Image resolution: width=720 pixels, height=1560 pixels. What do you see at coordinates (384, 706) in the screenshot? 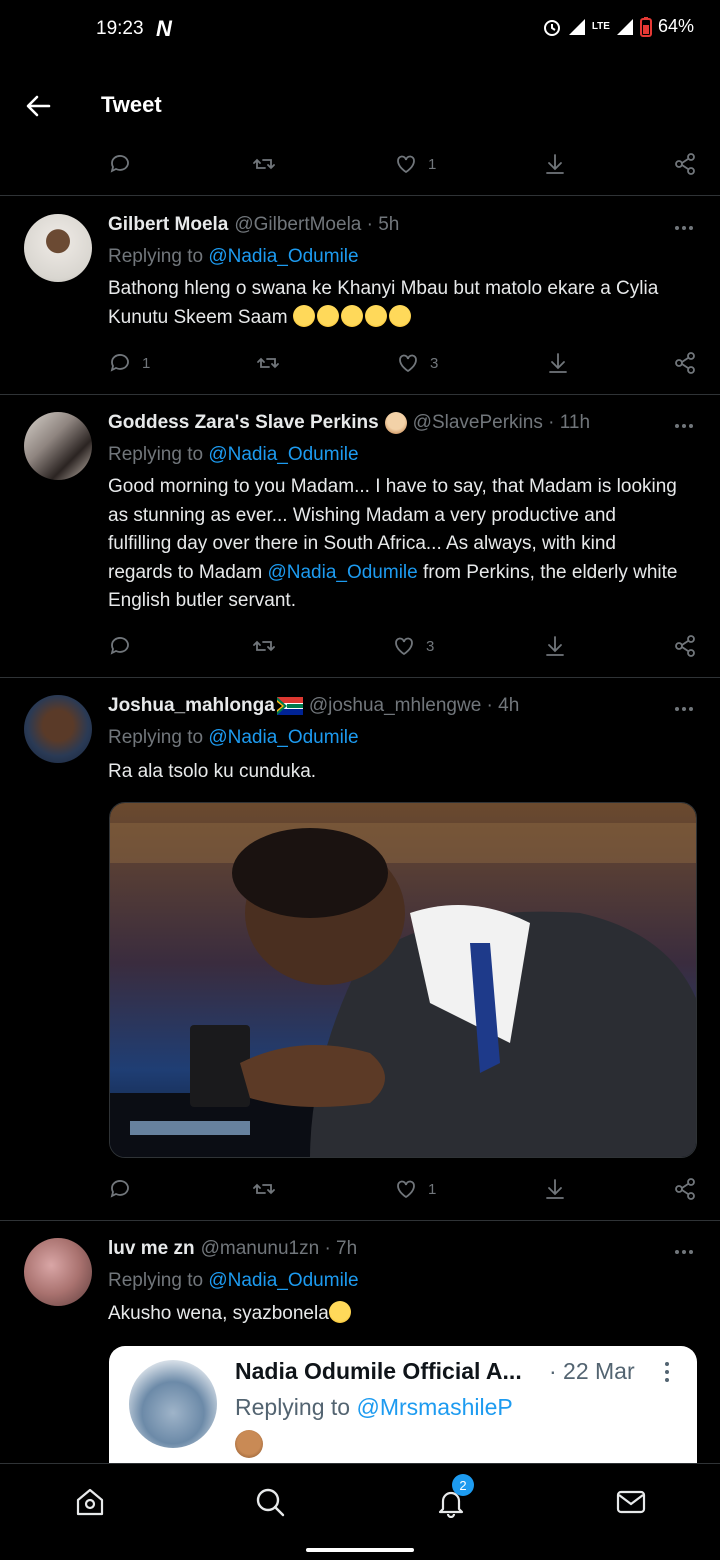
I see `tweet-meta: Joshua_mahlonga @joshua_mhlengwe · 4h` at bounding box center [384, 706].